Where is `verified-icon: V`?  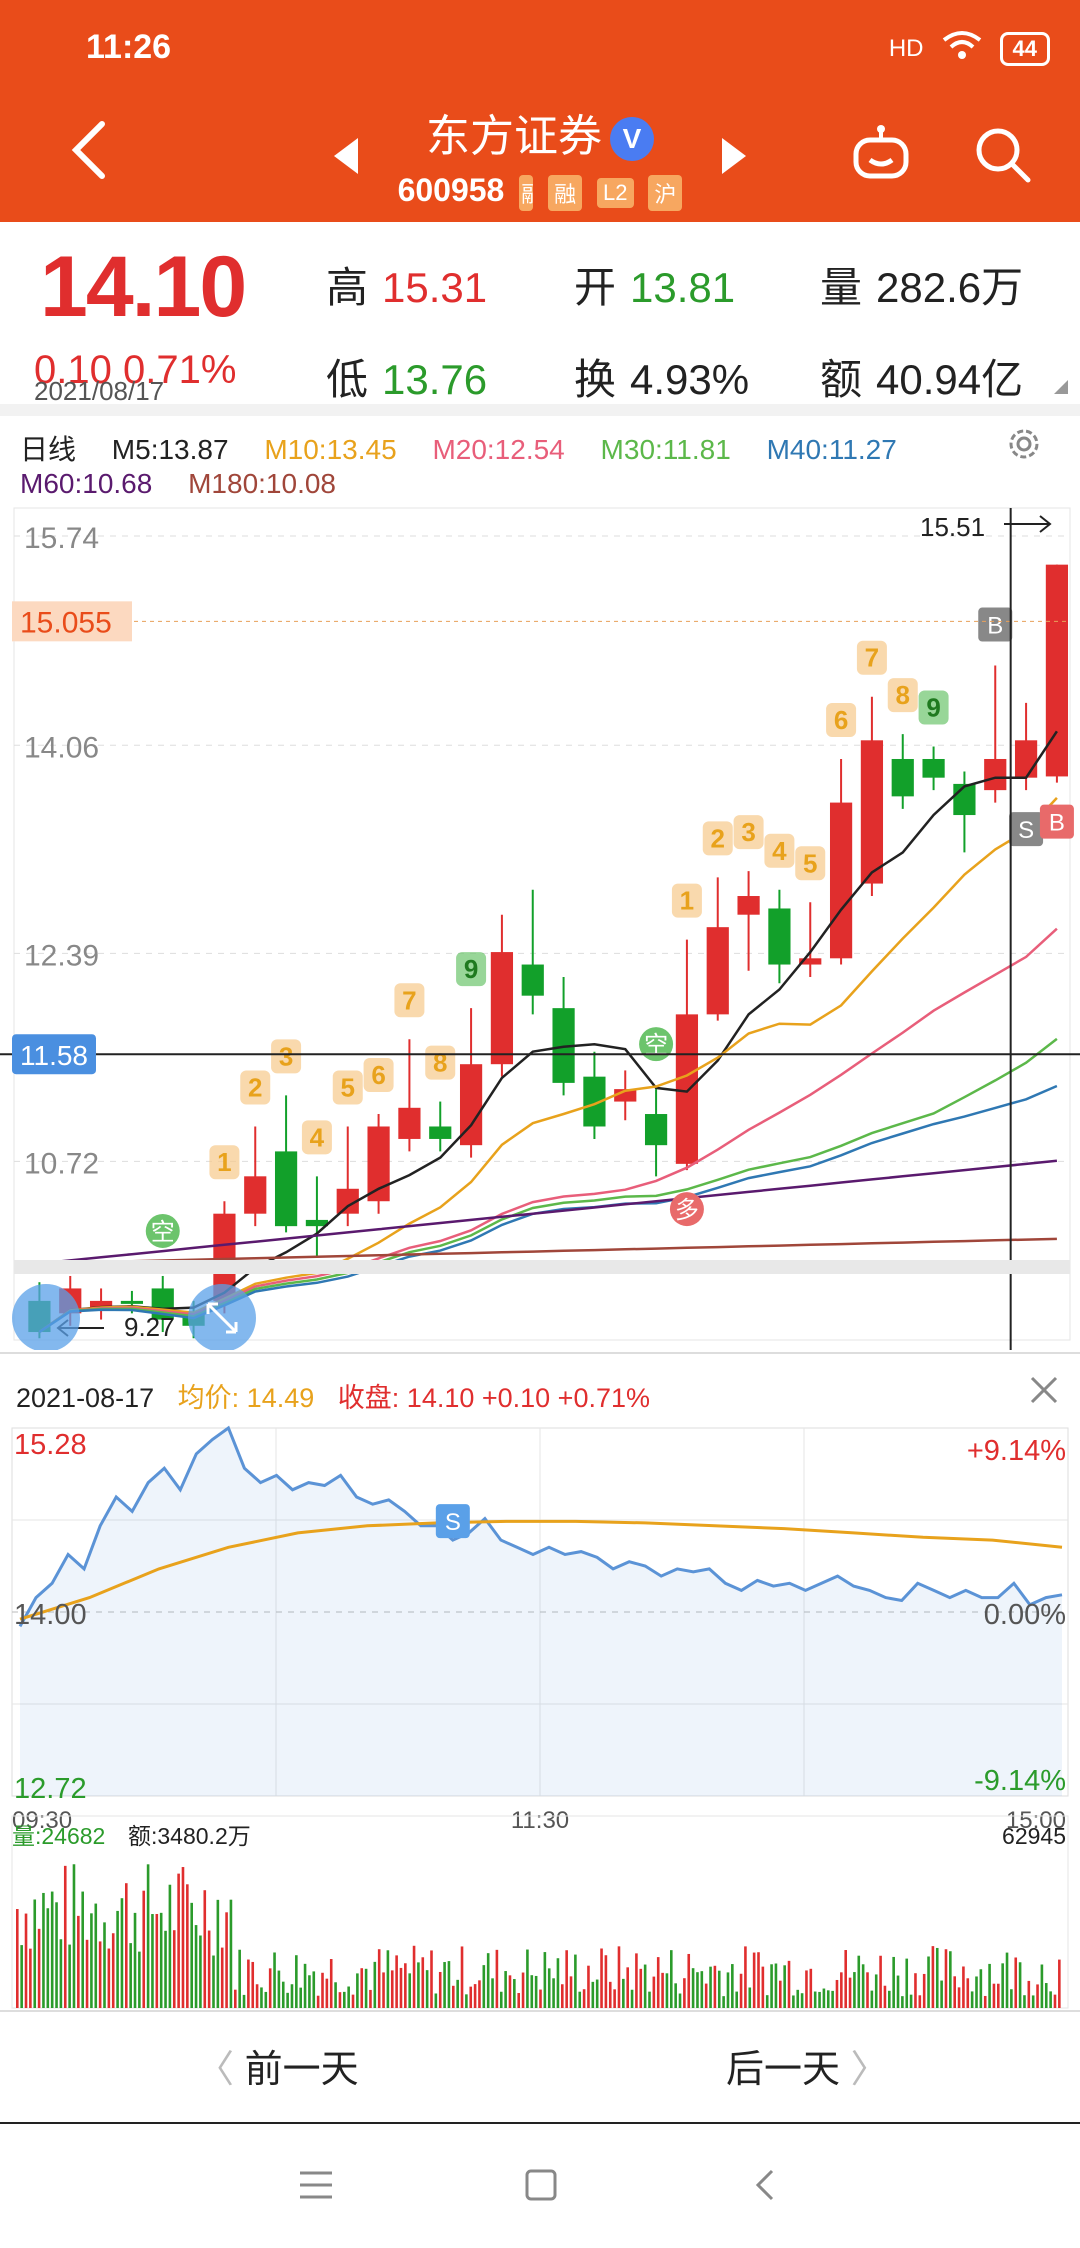 verified-icon: V is located at coordinates (632, 139).